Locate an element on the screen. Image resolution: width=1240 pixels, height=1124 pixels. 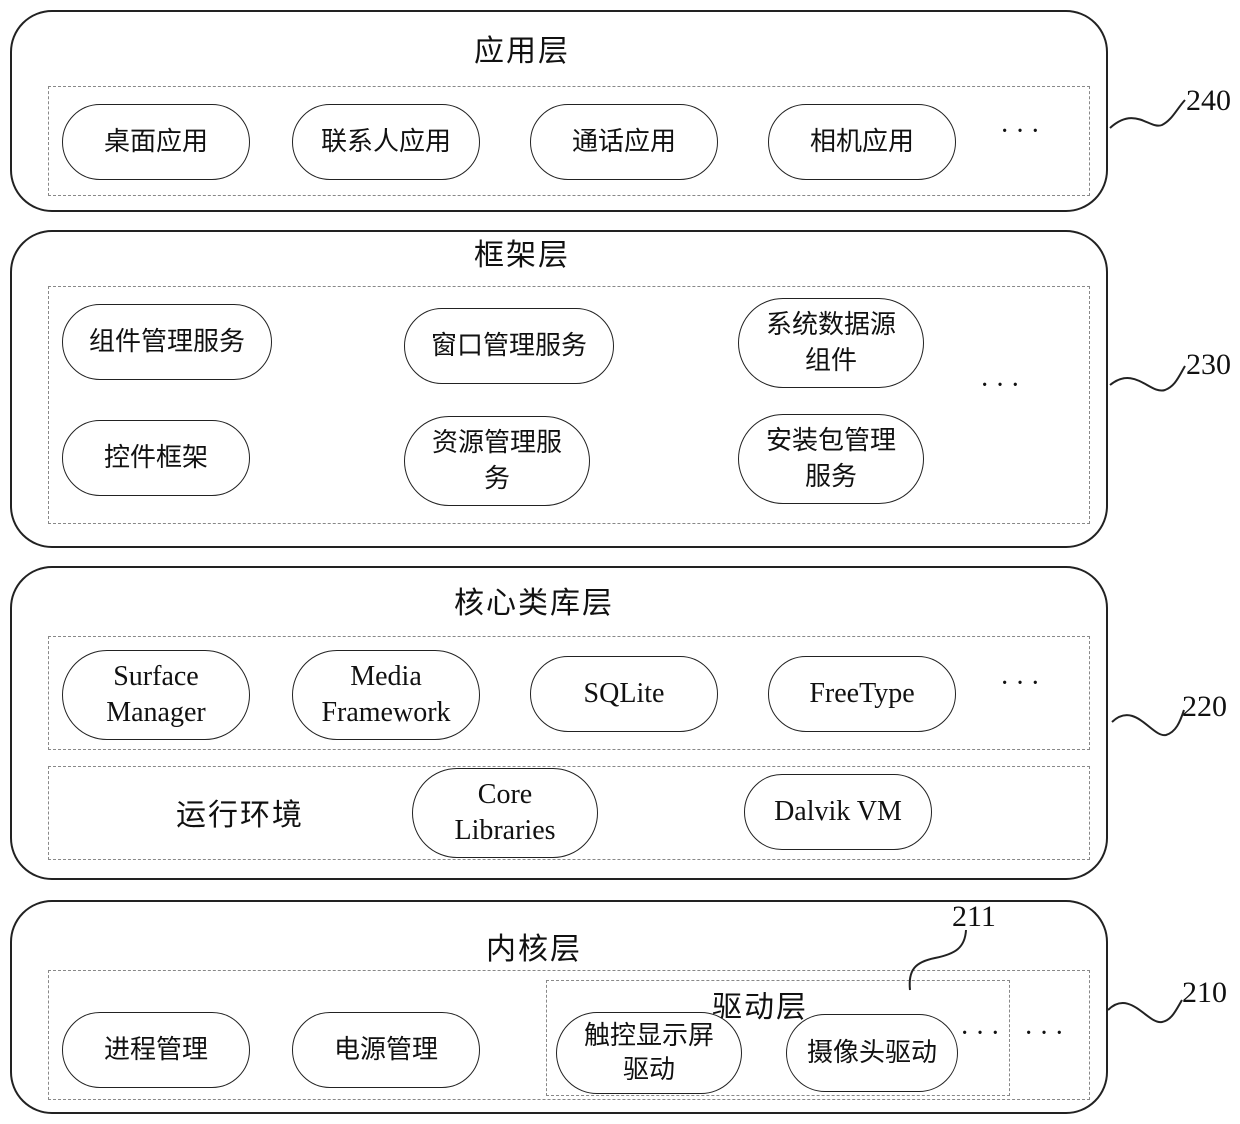
driver-item-camera: 摄像头驱动 is located at coordinates (872, 1053).